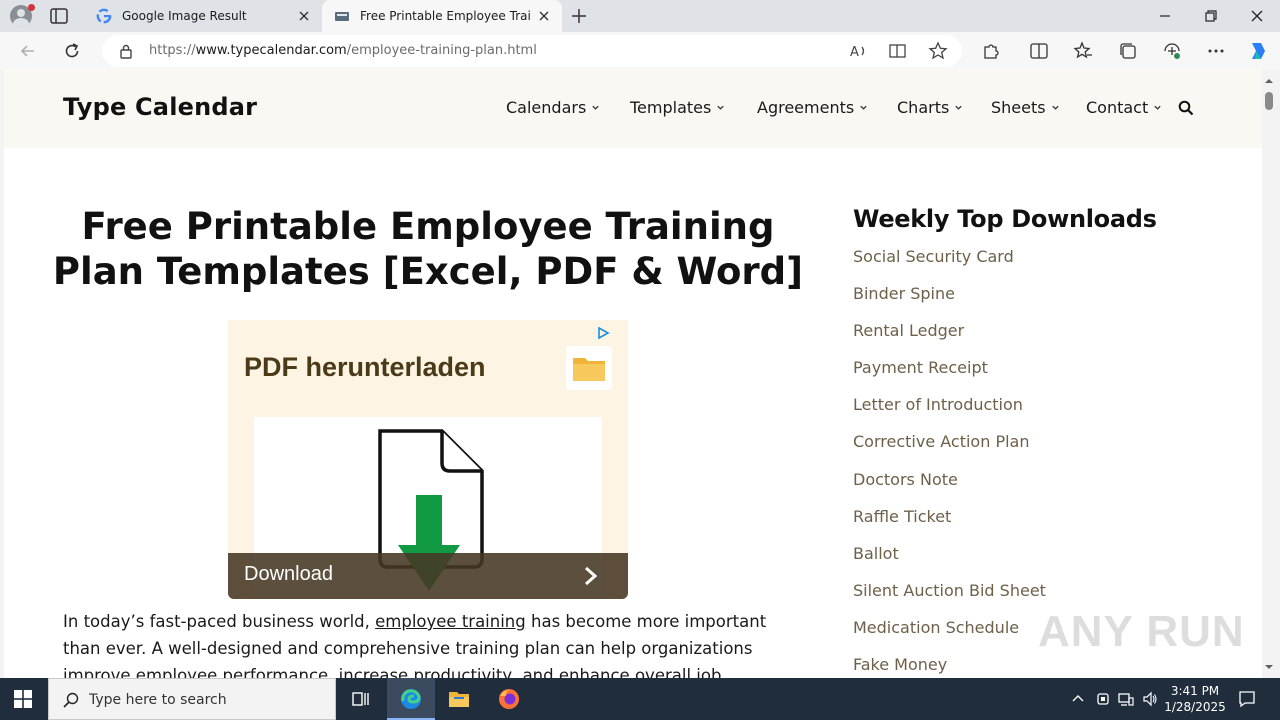  I want to click on download-link: Binder Spine, so click(949, 302).